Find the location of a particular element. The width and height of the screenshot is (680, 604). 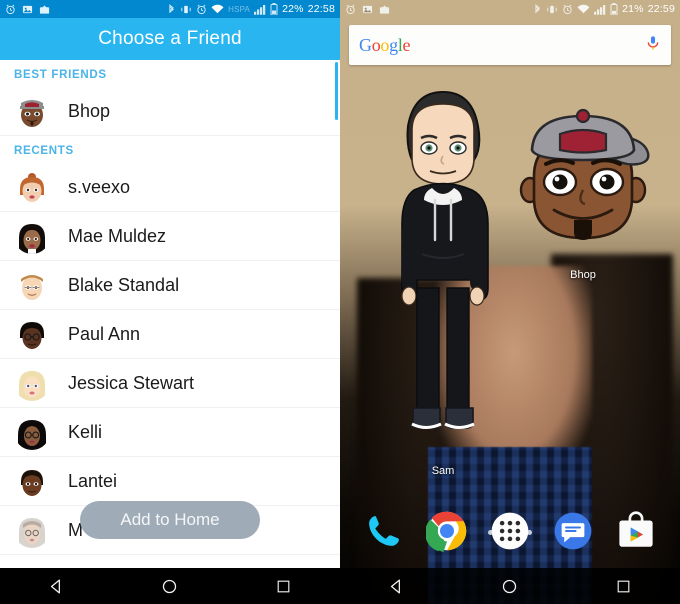

app-drawer-icon is located at coordinates (510, 531).